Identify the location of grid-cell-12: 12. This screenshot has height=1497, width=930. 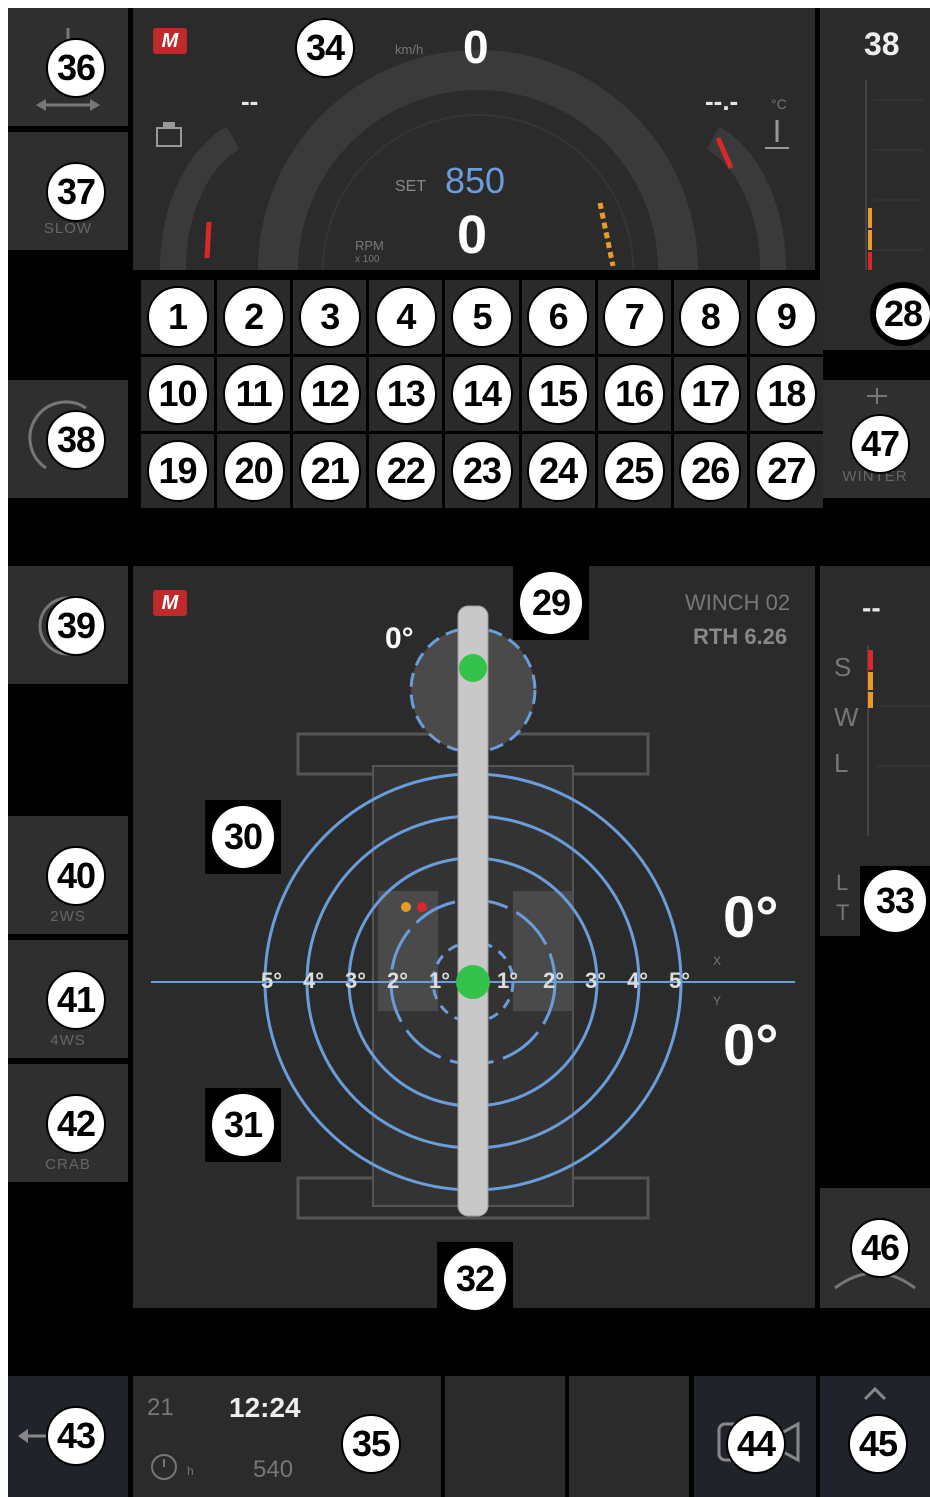
(330, 394).